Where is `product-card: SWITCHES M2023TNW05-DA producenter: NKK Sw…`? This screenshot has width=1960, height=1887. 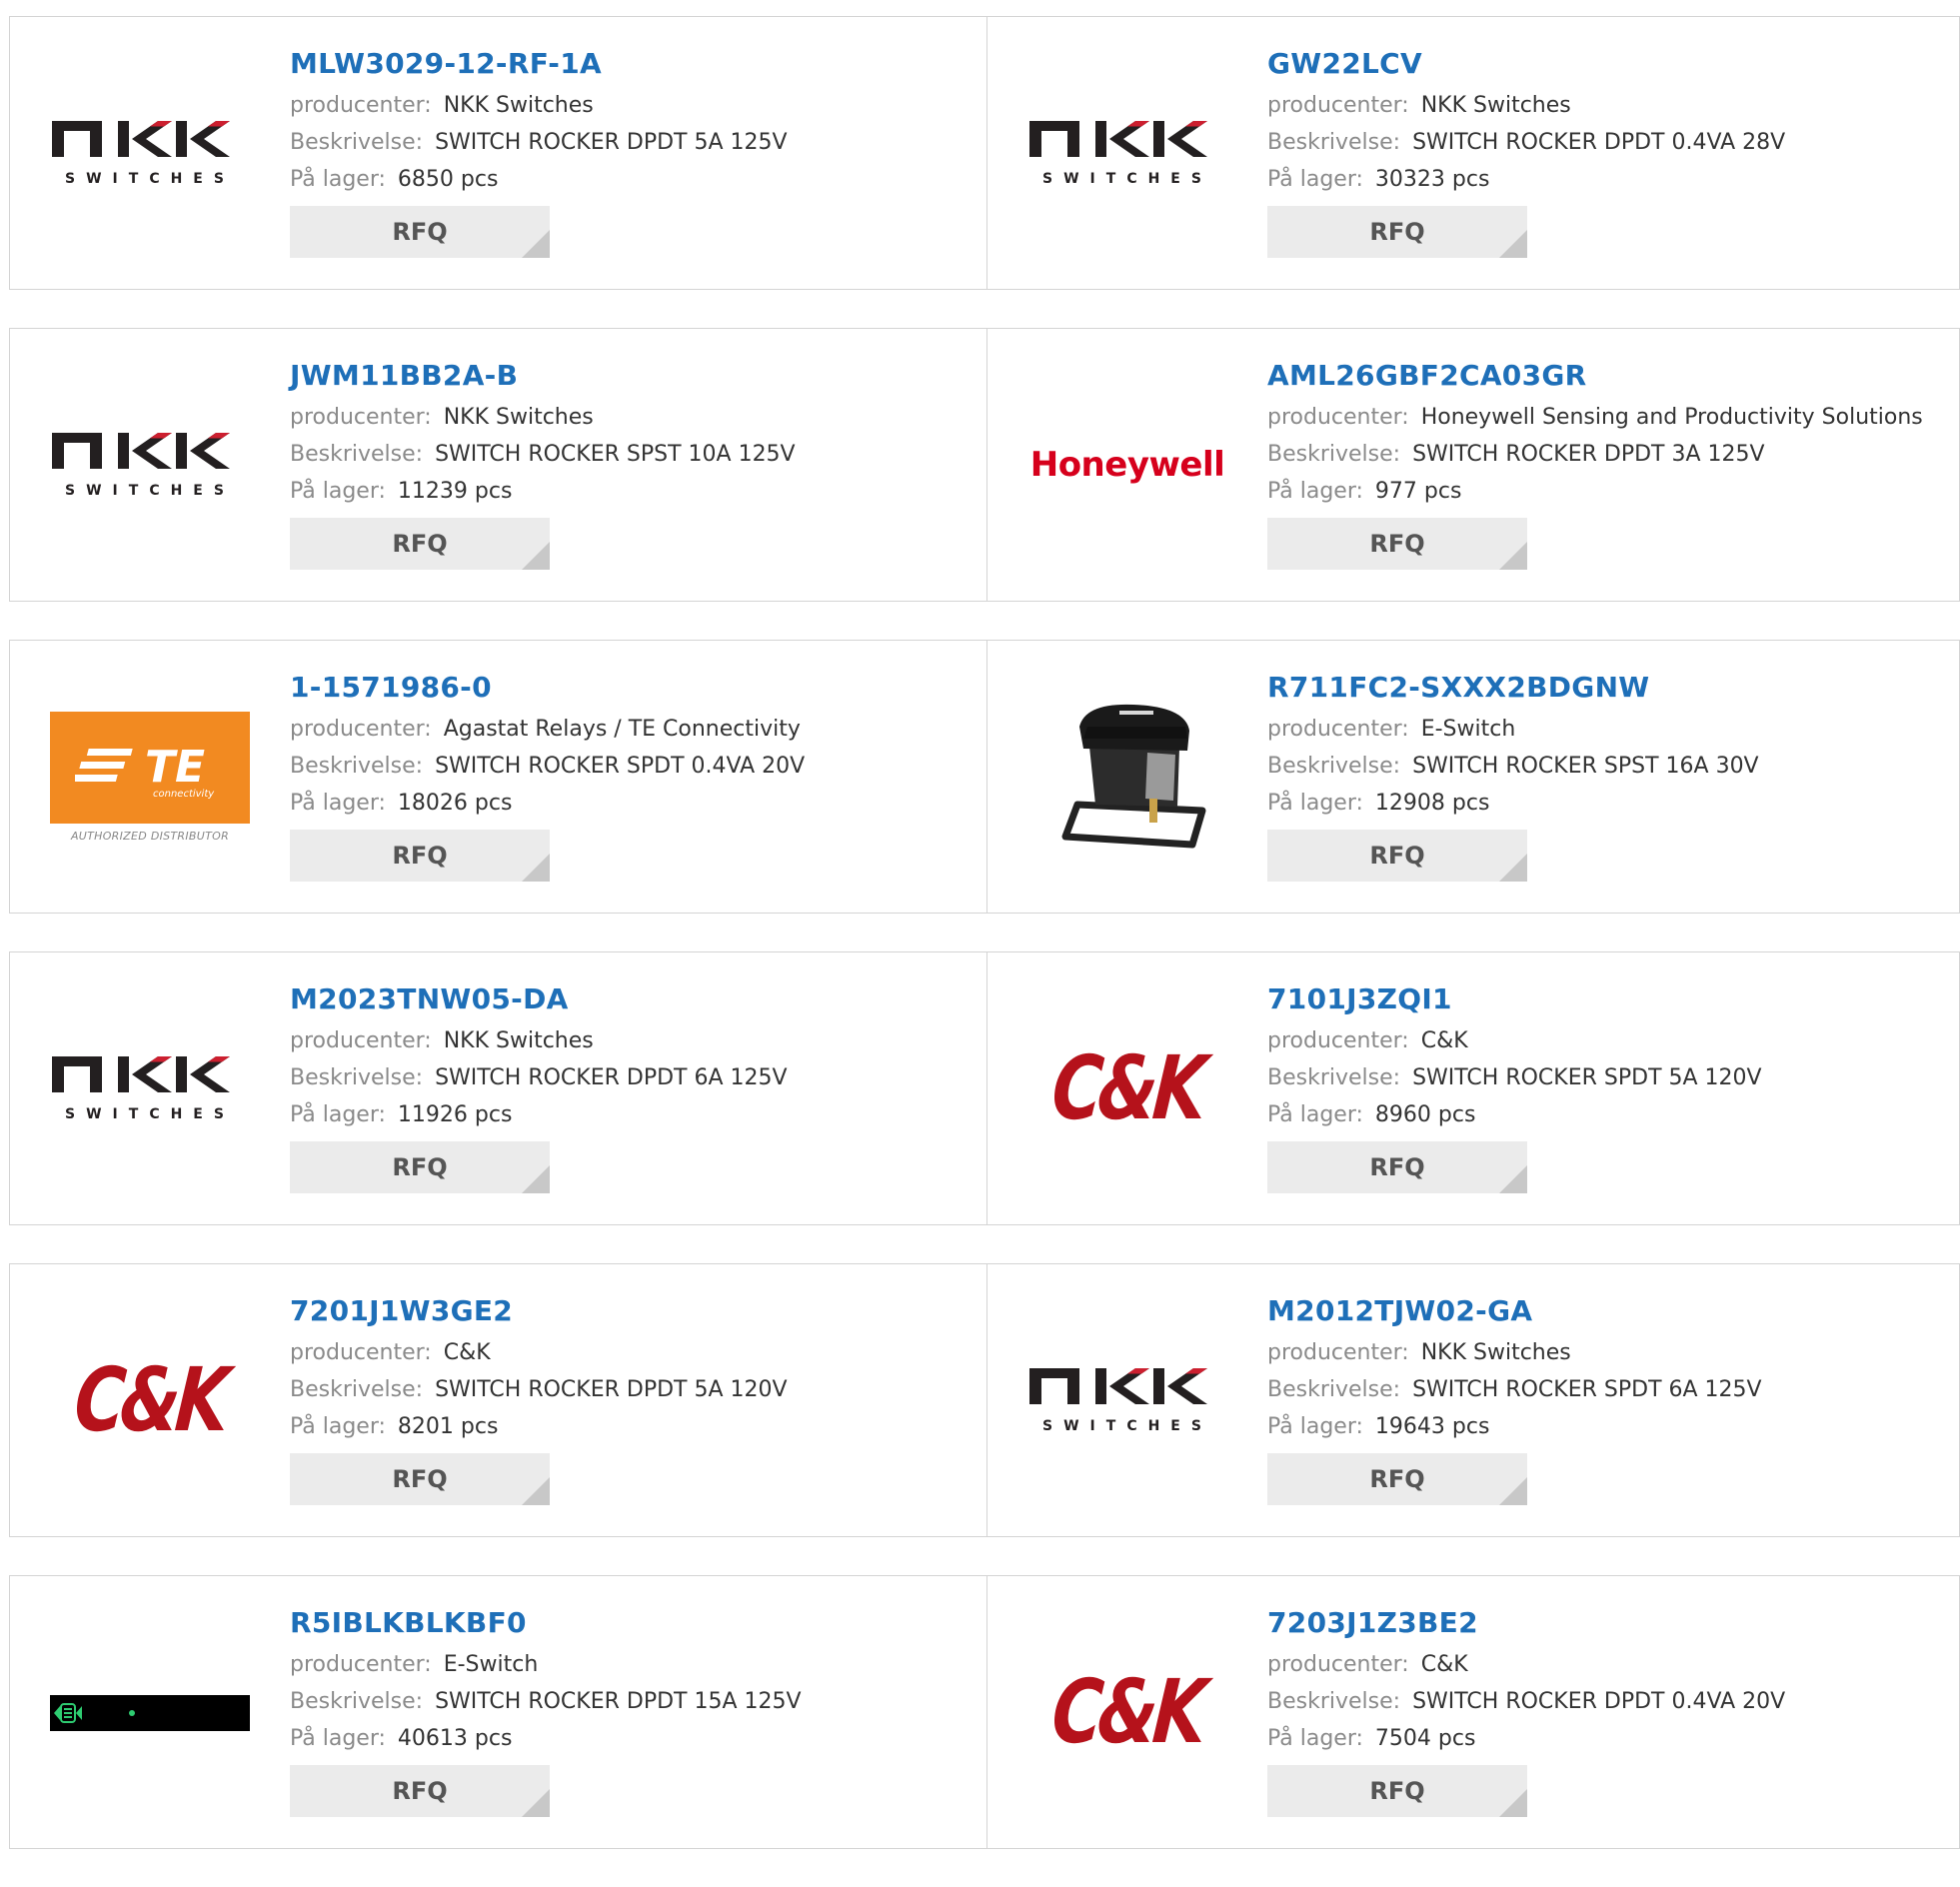 product-card: SWITCHES M2023TNW05-DA producenter: NKK Sw… is located at coordinates (498, 1088).